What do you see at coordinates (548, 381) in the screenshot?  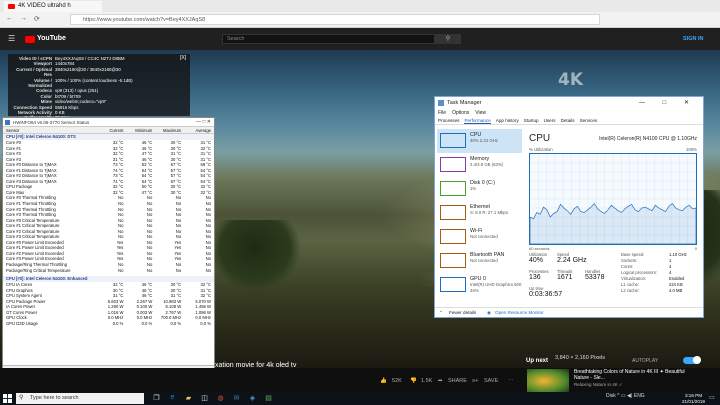 I see `next-video-thumbnail` at bounding box center [548, 381].